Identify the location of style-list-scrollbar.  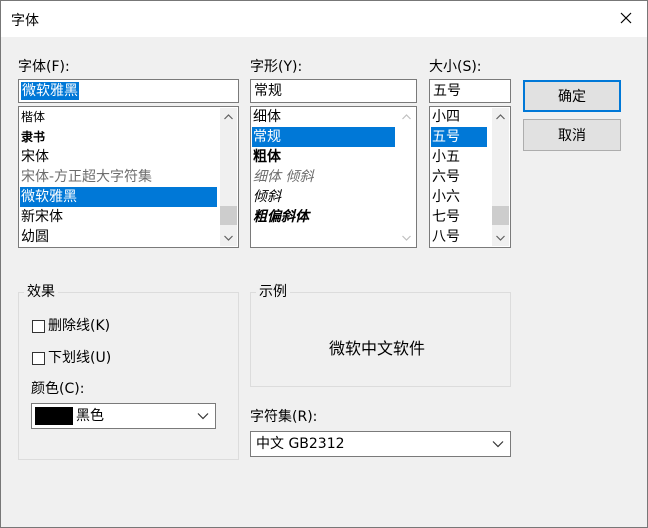
(406, 177).